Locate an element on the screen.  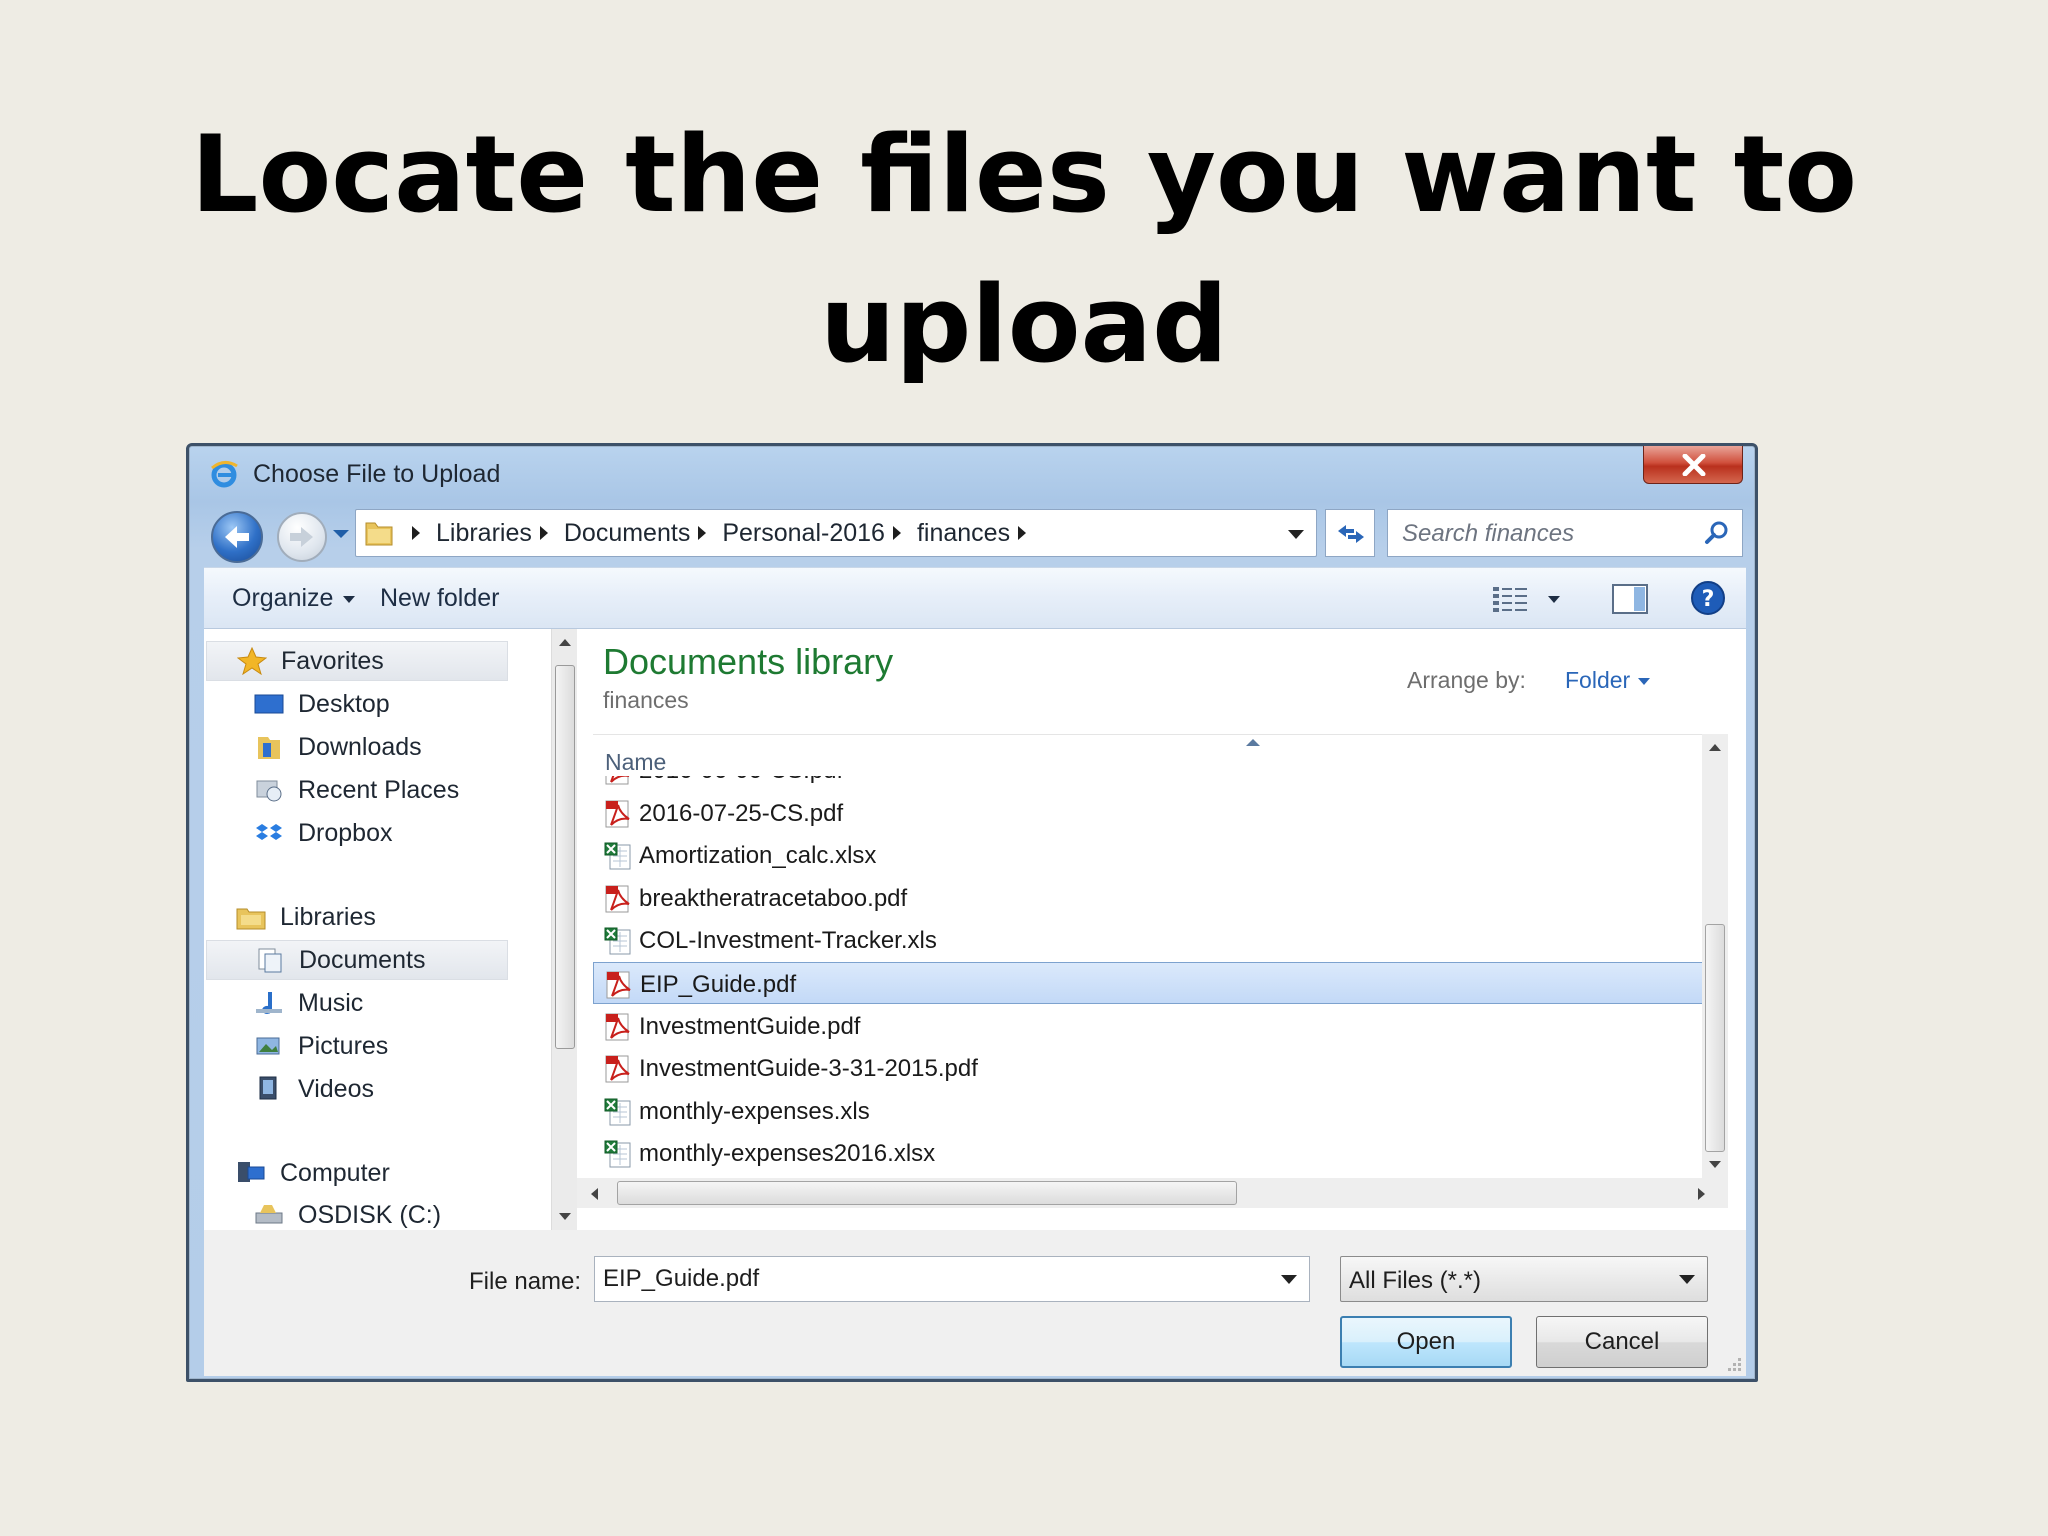
scroll-right-icon is located at coordinates (1702, 1194).